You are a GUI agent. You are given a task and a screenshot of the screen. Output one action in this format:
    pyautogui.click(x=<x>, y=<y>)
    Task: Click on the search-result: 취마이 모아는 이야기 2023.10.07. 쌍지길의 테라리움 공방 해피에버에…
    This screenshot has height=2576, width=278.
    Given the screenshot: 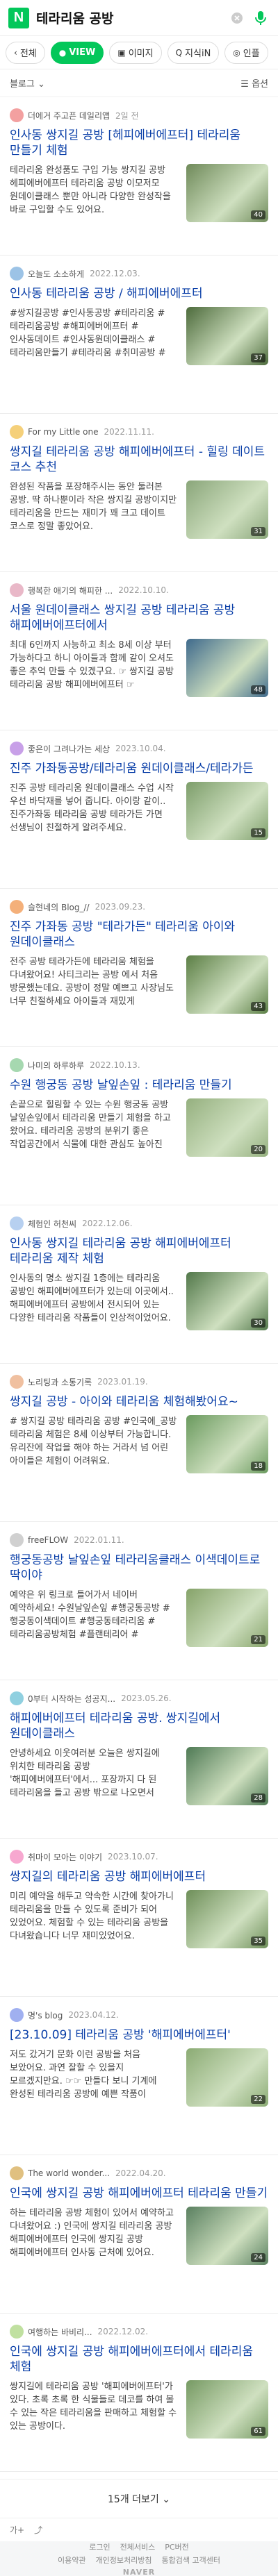 What is the action you would take?
    pyautogui.click(x=139, y=1918)
    